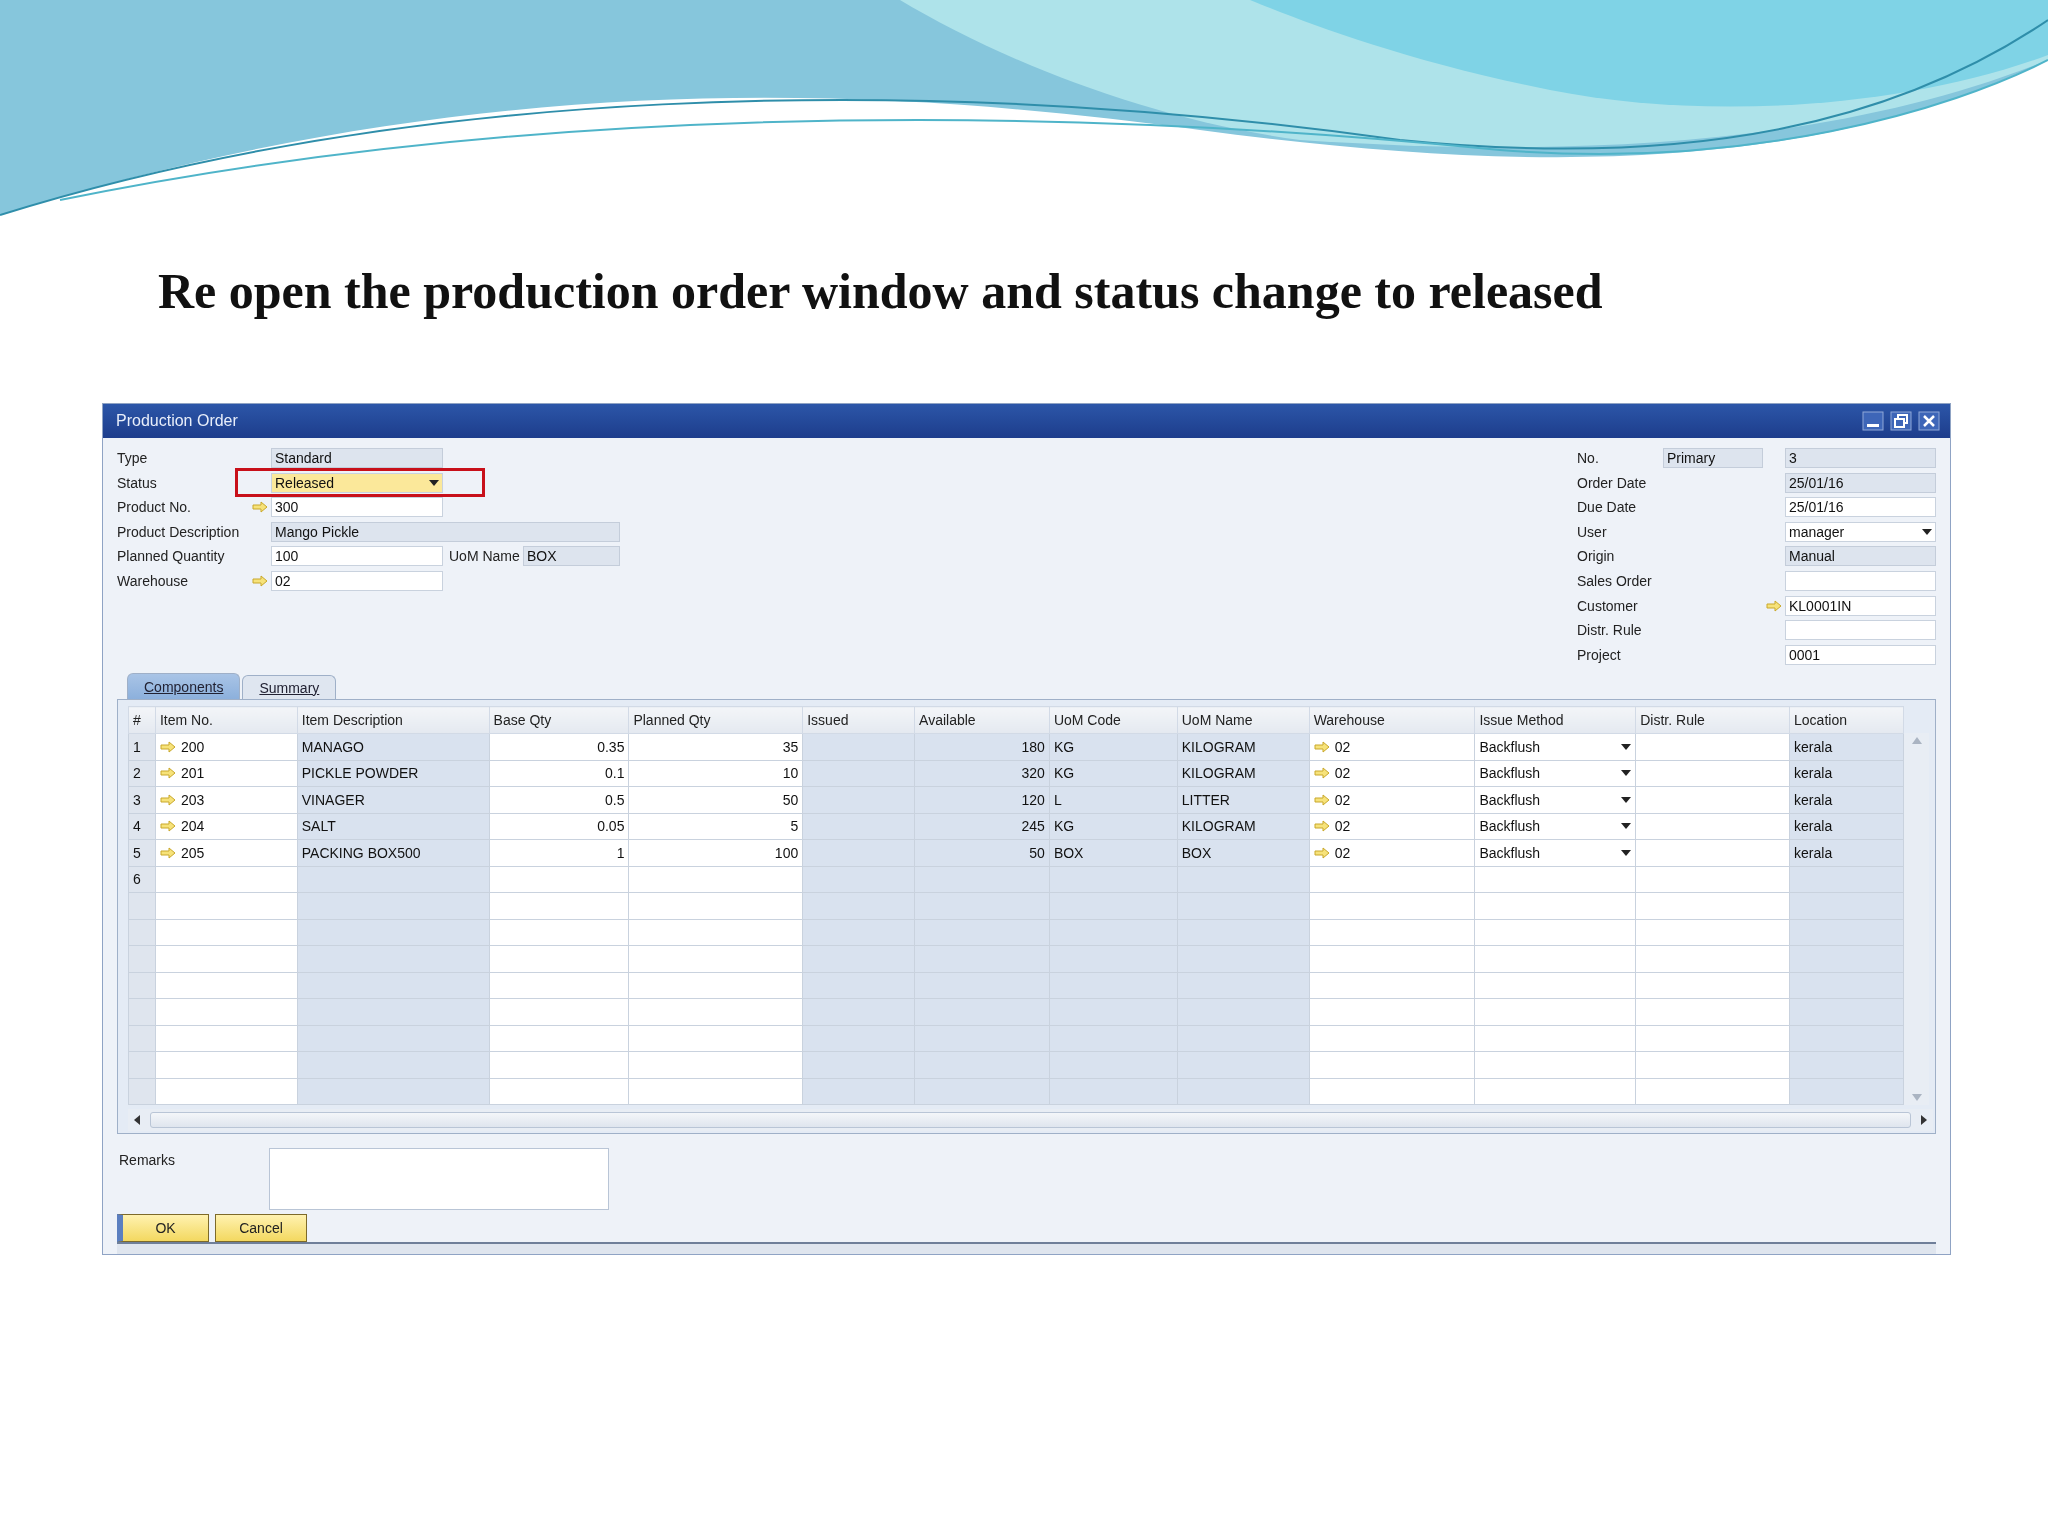 The width and height of the screenshot is (2048, 1536). I want to click on column-header: Warehouse, so click(1392, 720).